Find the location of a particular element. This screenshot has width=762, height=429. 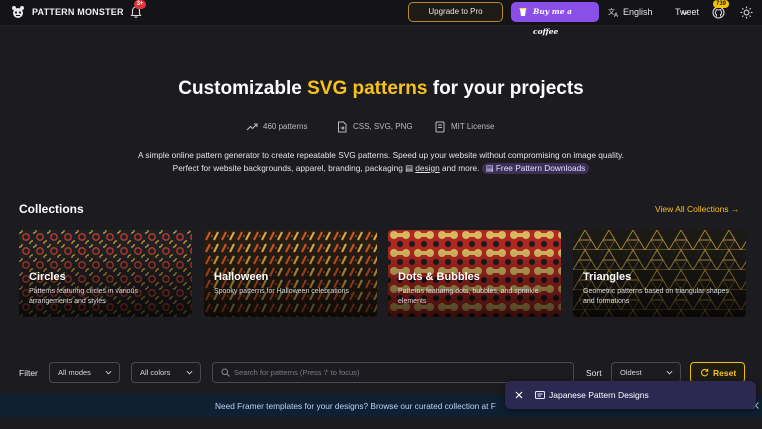

card-title: Halloween is located at coordinates (241, 277).